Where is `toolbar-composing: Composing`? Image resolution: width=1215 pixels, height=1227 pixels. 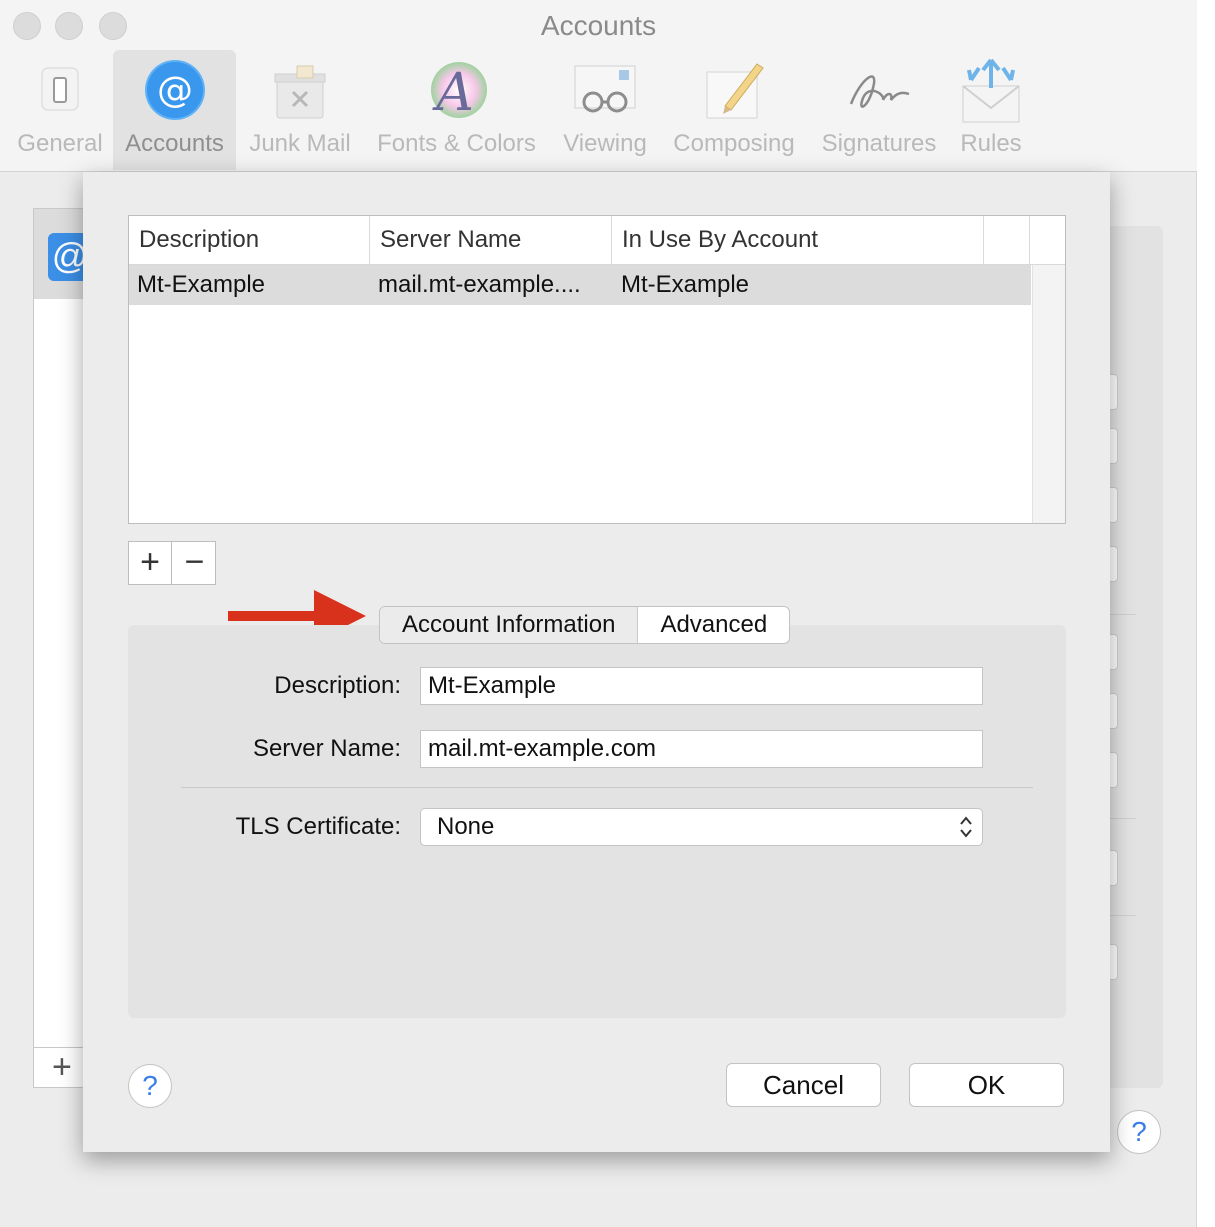
toolbar-composing: Composing is located at coordinates (734, 110).